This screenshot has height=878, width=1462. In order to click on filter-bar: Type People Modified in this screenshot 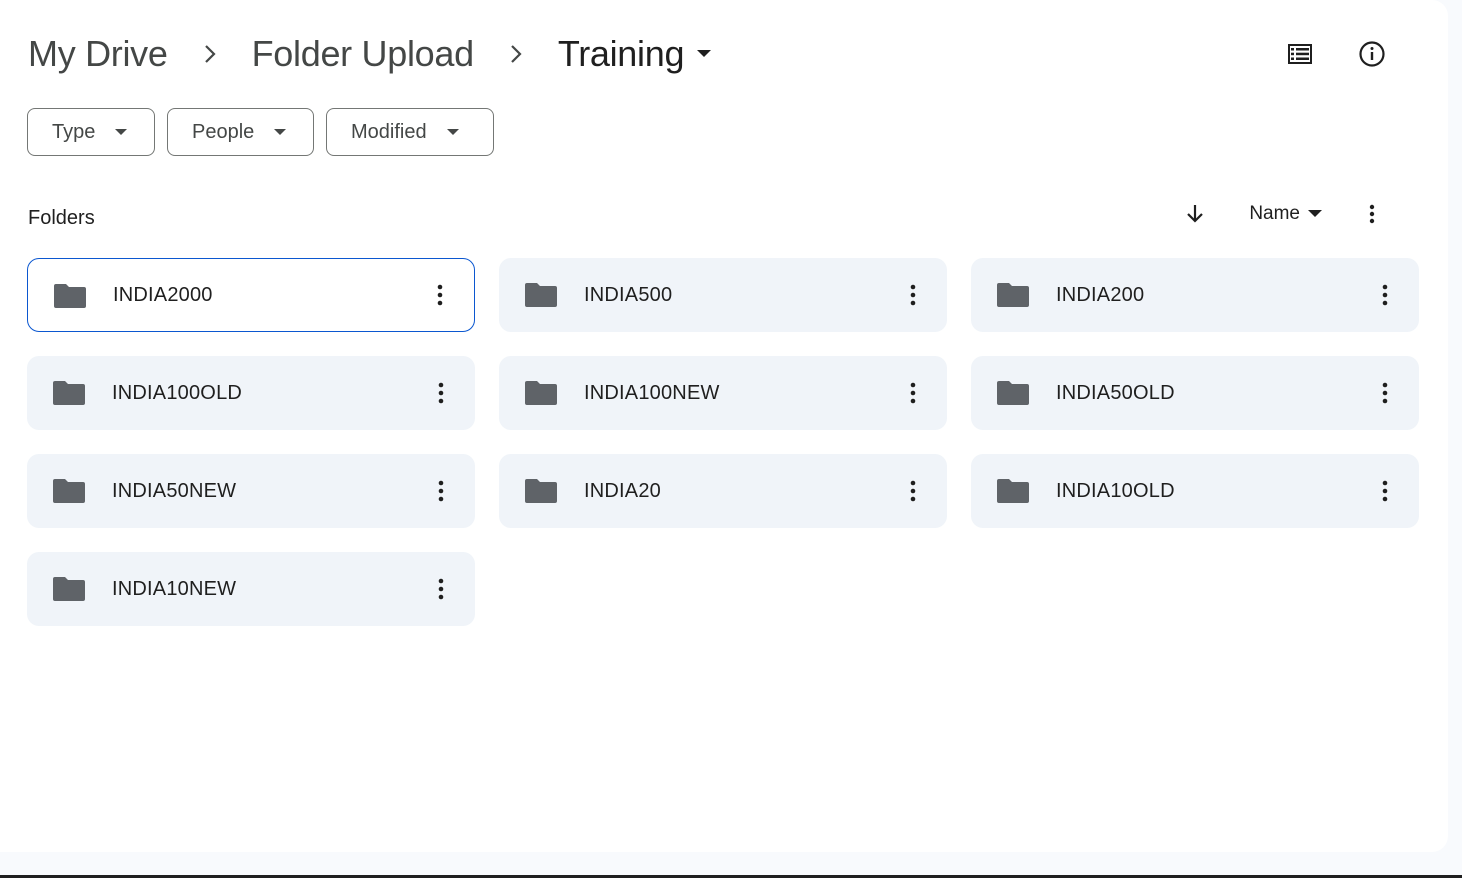, I will do `click(260, 132)`.